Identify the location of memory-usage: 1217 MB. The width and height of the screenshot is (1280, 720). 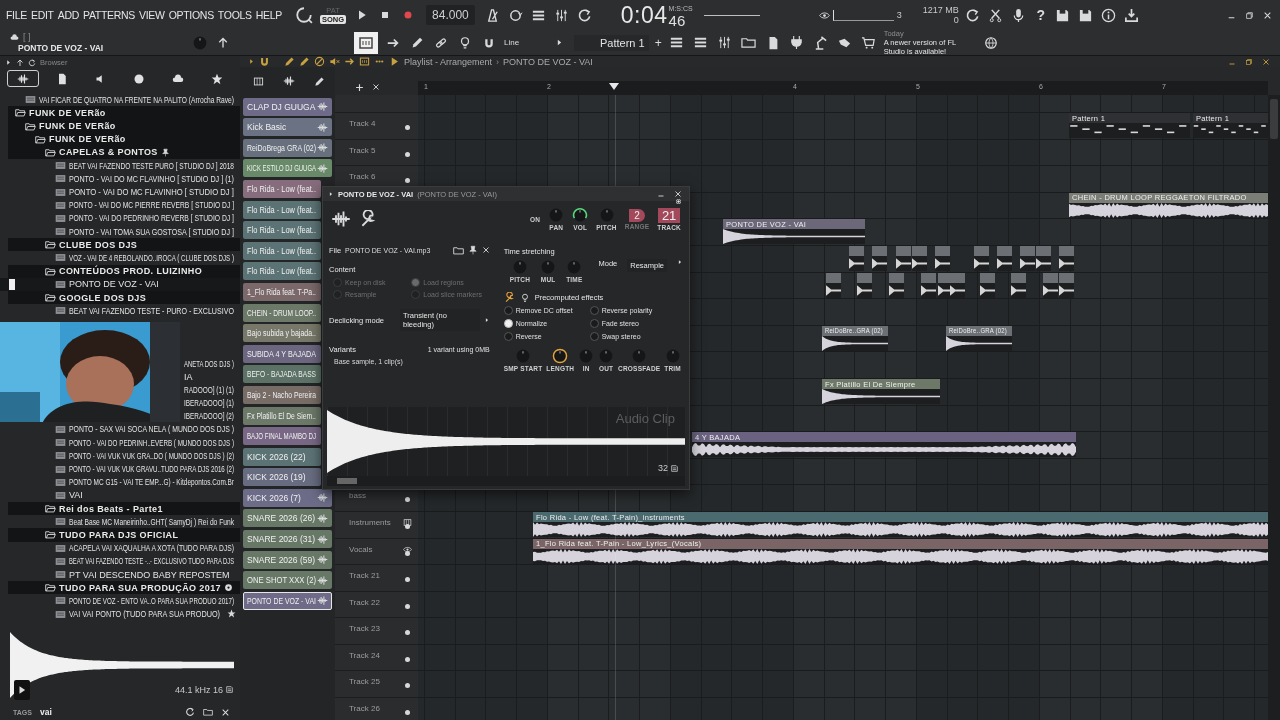
(940, 10).